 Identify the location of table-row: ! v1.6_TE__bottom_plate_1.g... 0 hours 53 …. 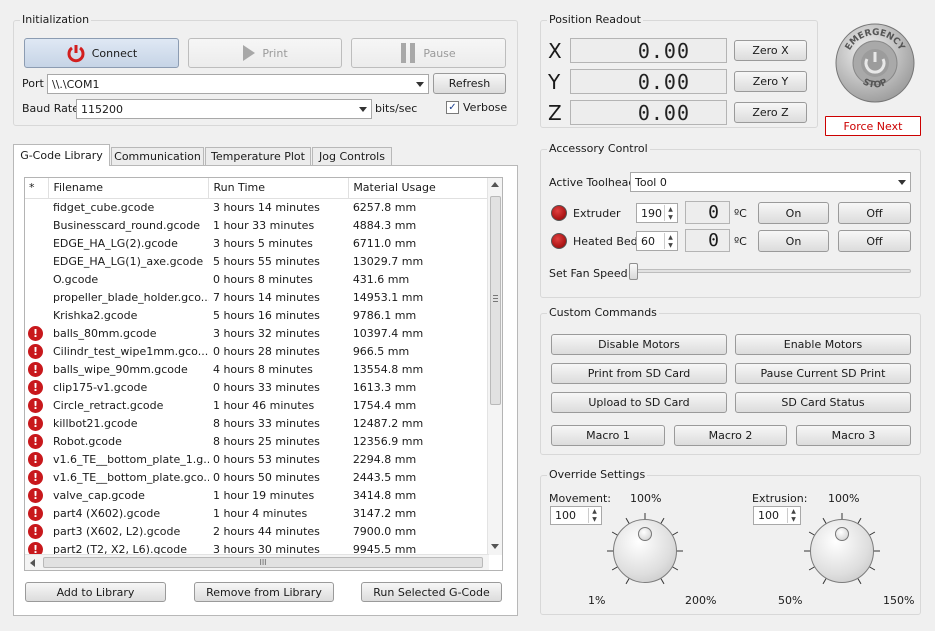
(257, 459).